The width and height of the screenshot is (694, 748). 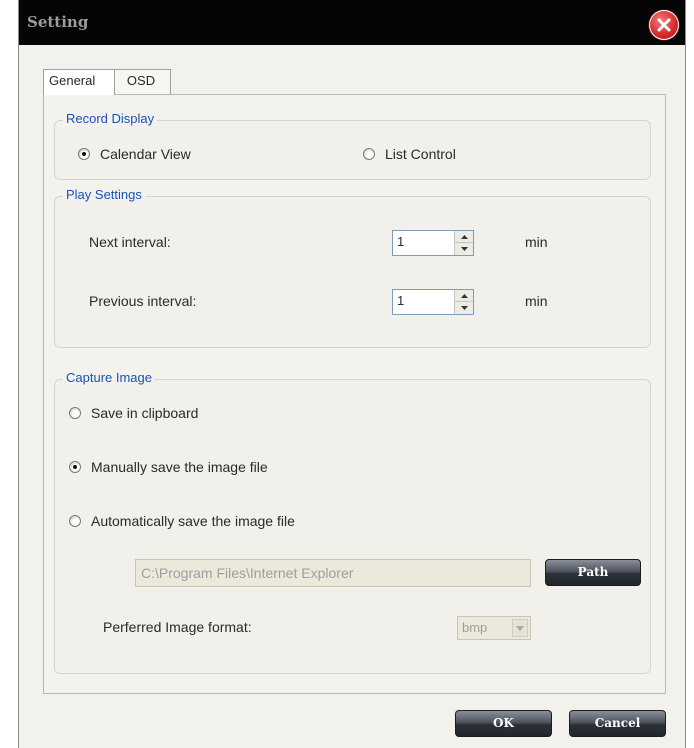 What do you see at coordinates (109, 377) in the screenshot?
I see `capture-image-legend: Capture Image` at bounding box center [109, 377].